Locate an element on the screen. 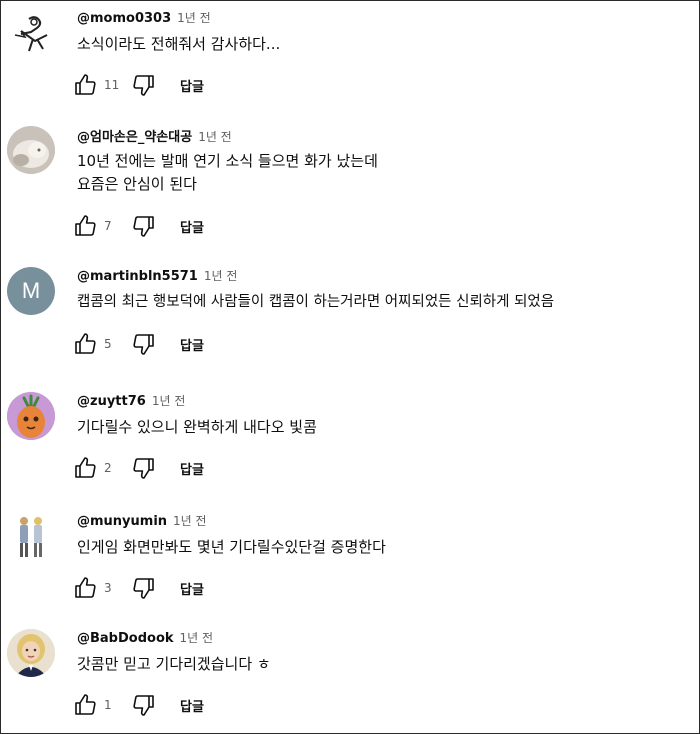  comment-actions: 3 답글 is located at coordinates (138, 588).